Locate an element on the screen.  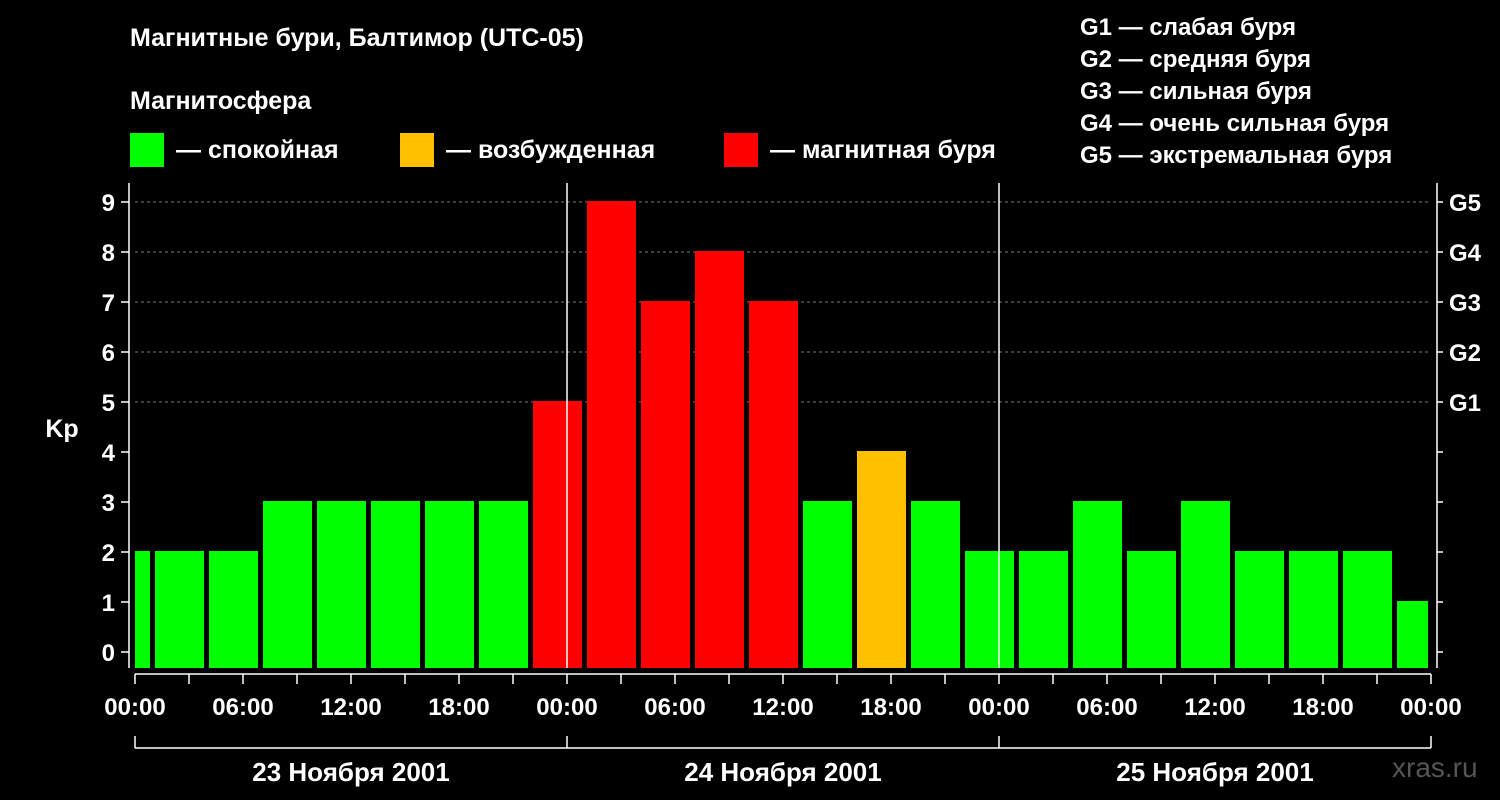
y-tick-label: 1 is located at coordinates (108, 603).